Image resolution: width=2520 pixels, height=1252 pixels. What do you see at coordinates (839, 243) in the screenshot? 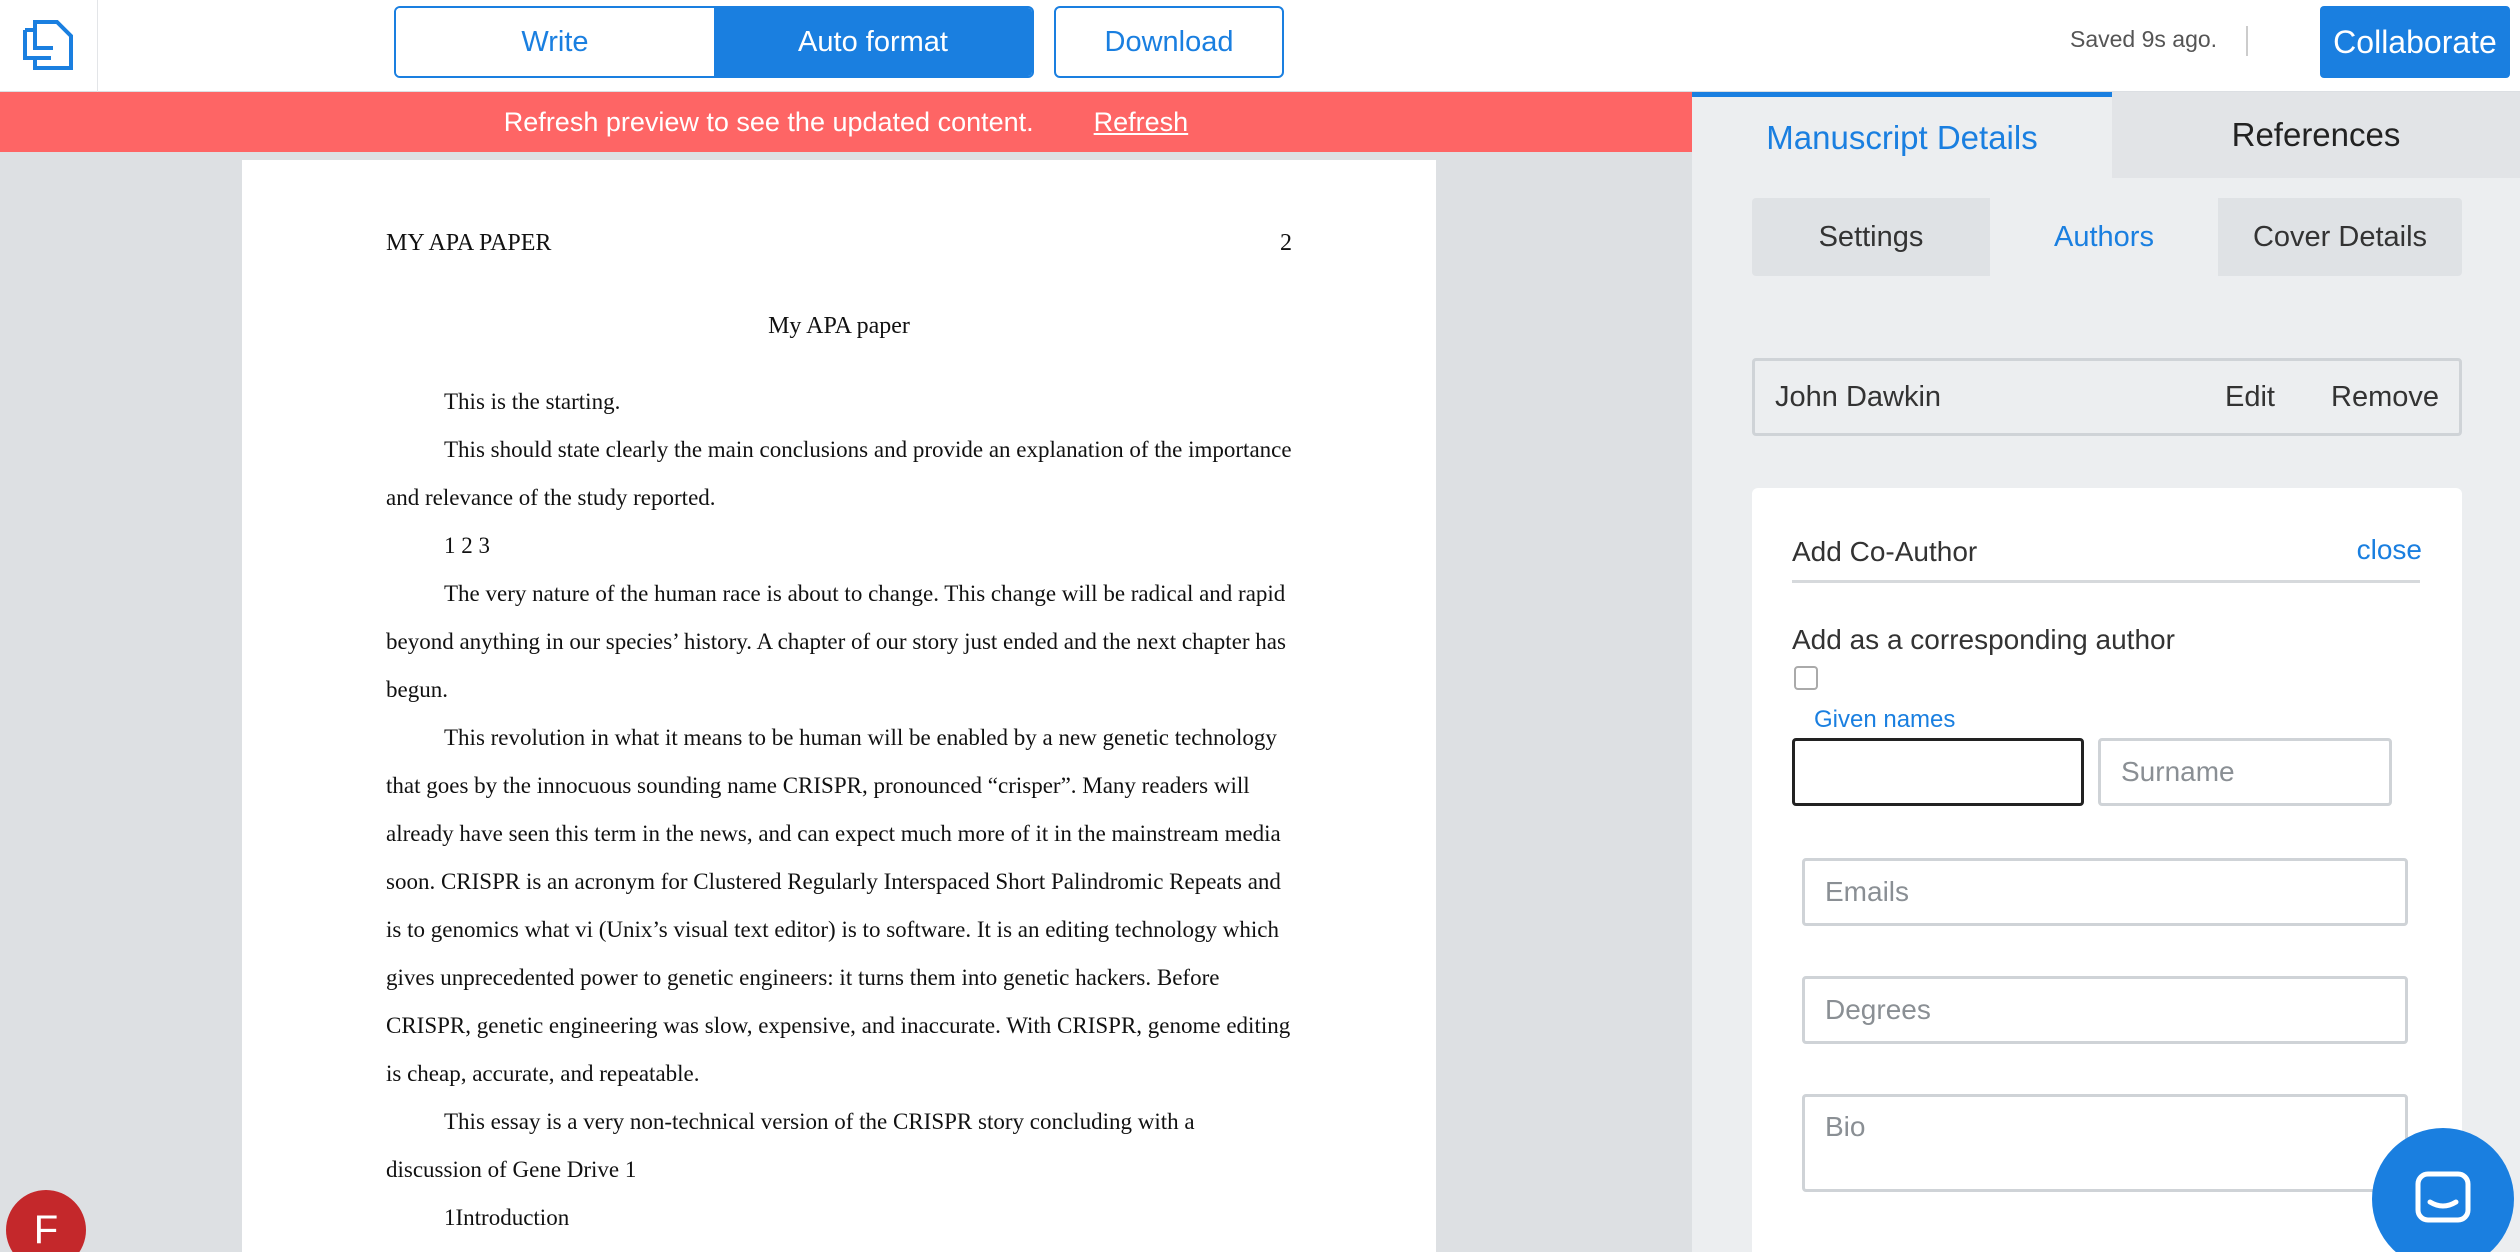
I see `running-header: MY APA PAPER 2` at bounding box center [839, 243].